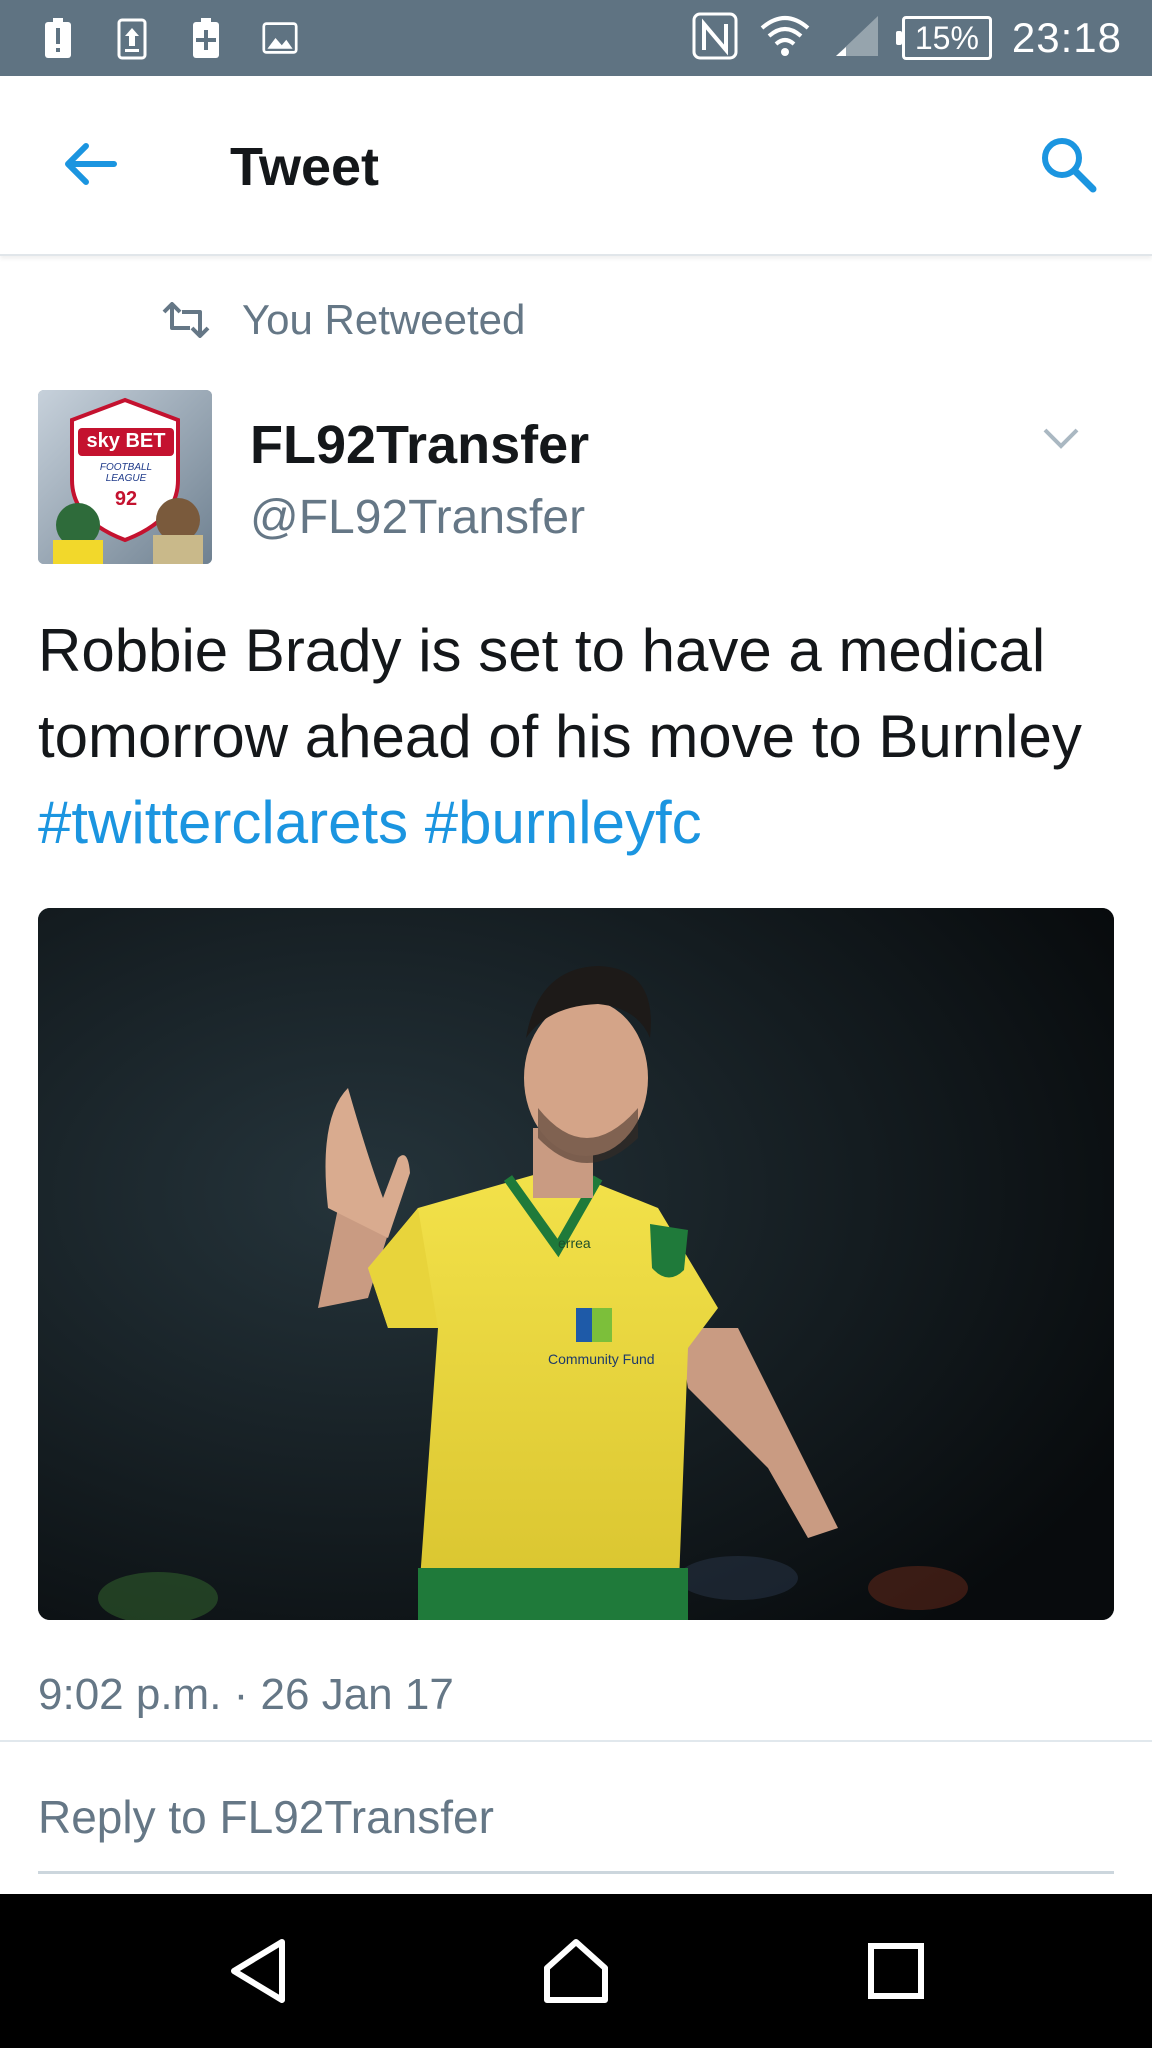 This screenshot has height=2048, width=1152. I want to click on kit-sponsor-text: errea, so click(574, 1243).